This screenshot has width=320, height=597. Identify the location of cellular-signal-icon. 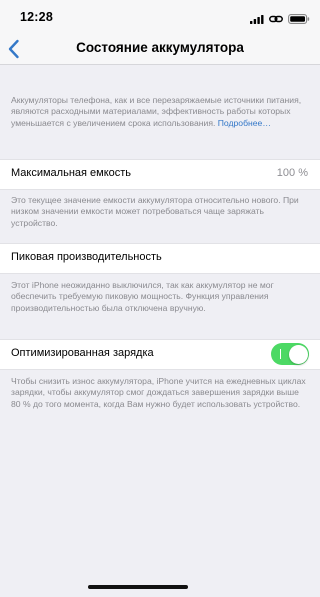
(257, 20).